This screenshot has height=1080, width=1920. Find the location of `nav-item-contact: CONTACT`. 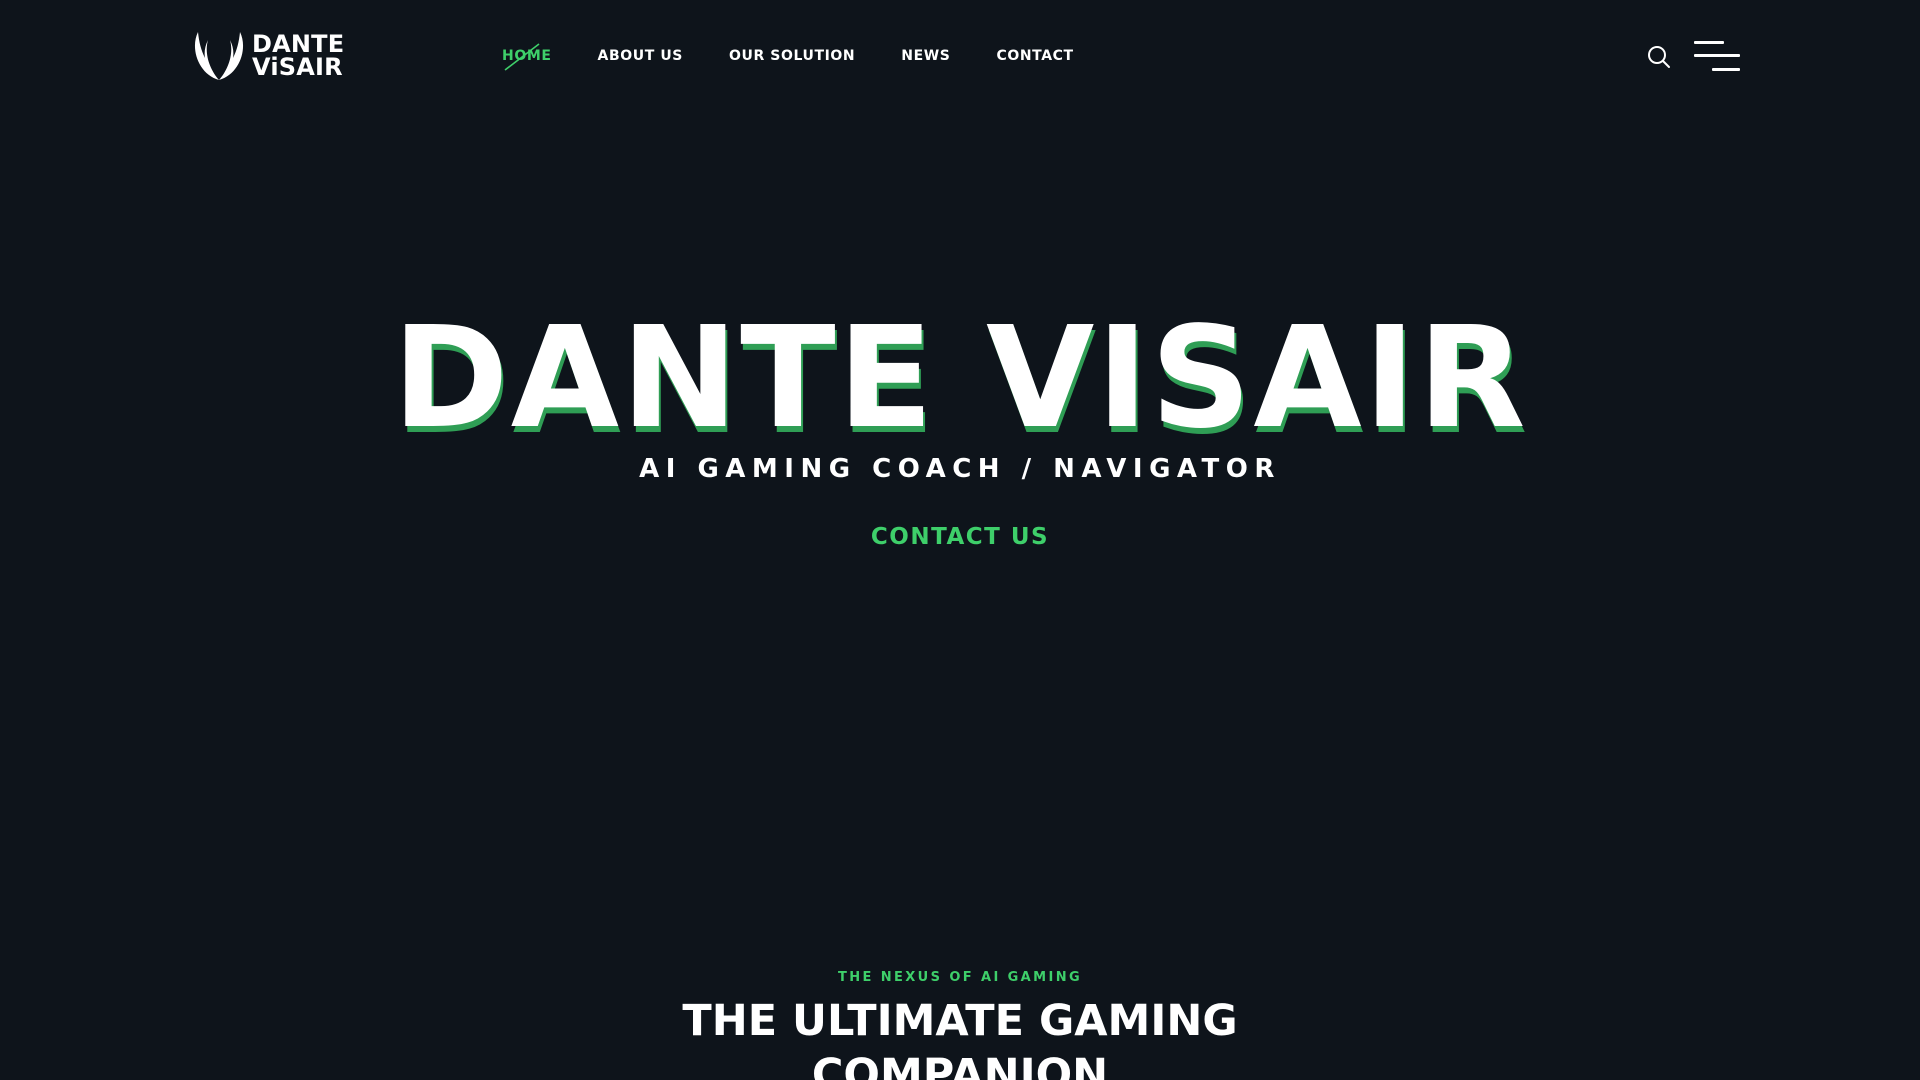

nav-item-contact: CONTACT is located at coordinates (1034, 56).